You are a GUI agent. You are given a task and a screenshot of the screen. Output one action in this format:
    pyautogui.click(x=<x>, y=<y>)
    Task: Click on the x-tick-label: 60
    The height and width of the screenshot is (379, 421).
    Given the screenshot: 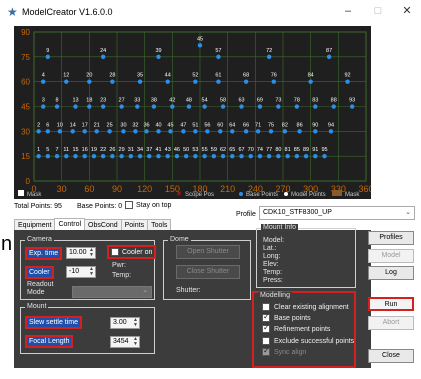 What is the action you would take?
    pyautogui.click(x=89, y=189)
    